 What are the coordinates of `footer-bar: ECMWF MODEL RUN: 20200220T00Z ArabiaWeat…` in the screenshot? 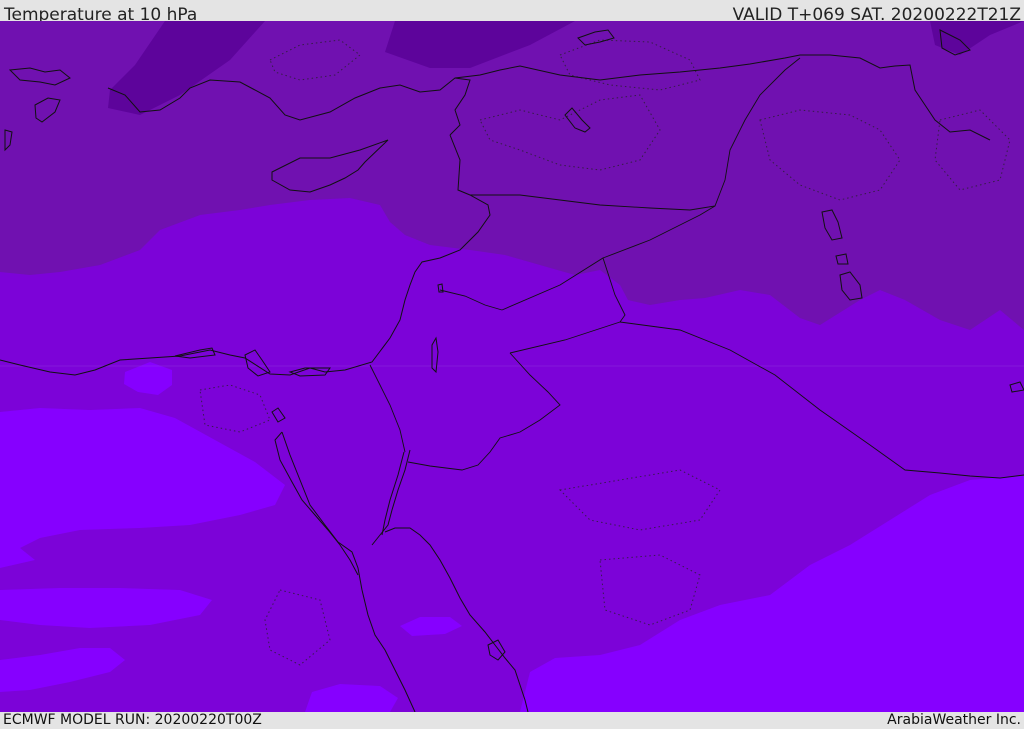 It's located at (512, 720).